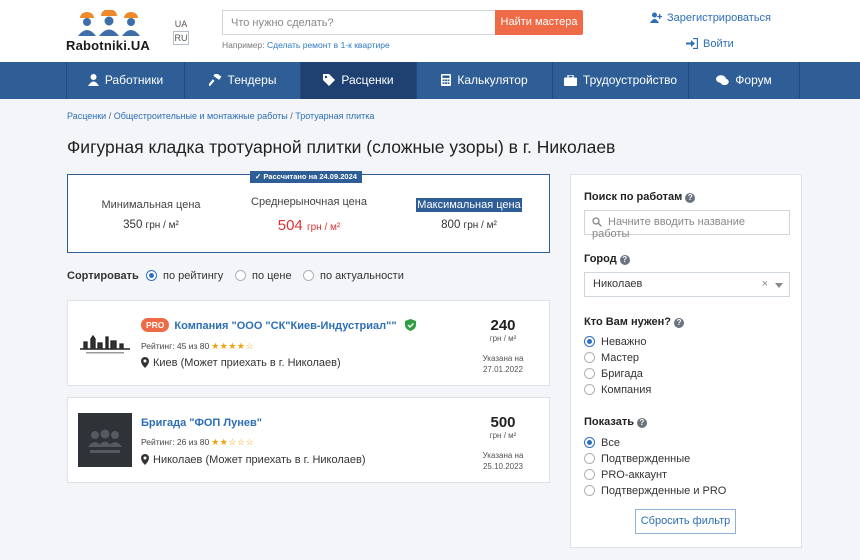 Image resolution: width=860 pixels, height=560 pixels. What do you see at coordinates (247, 363) in the screenshot?
I see `city-text: Киев (Может приехать в г. Николаев)` at bounding box center [247, 363].